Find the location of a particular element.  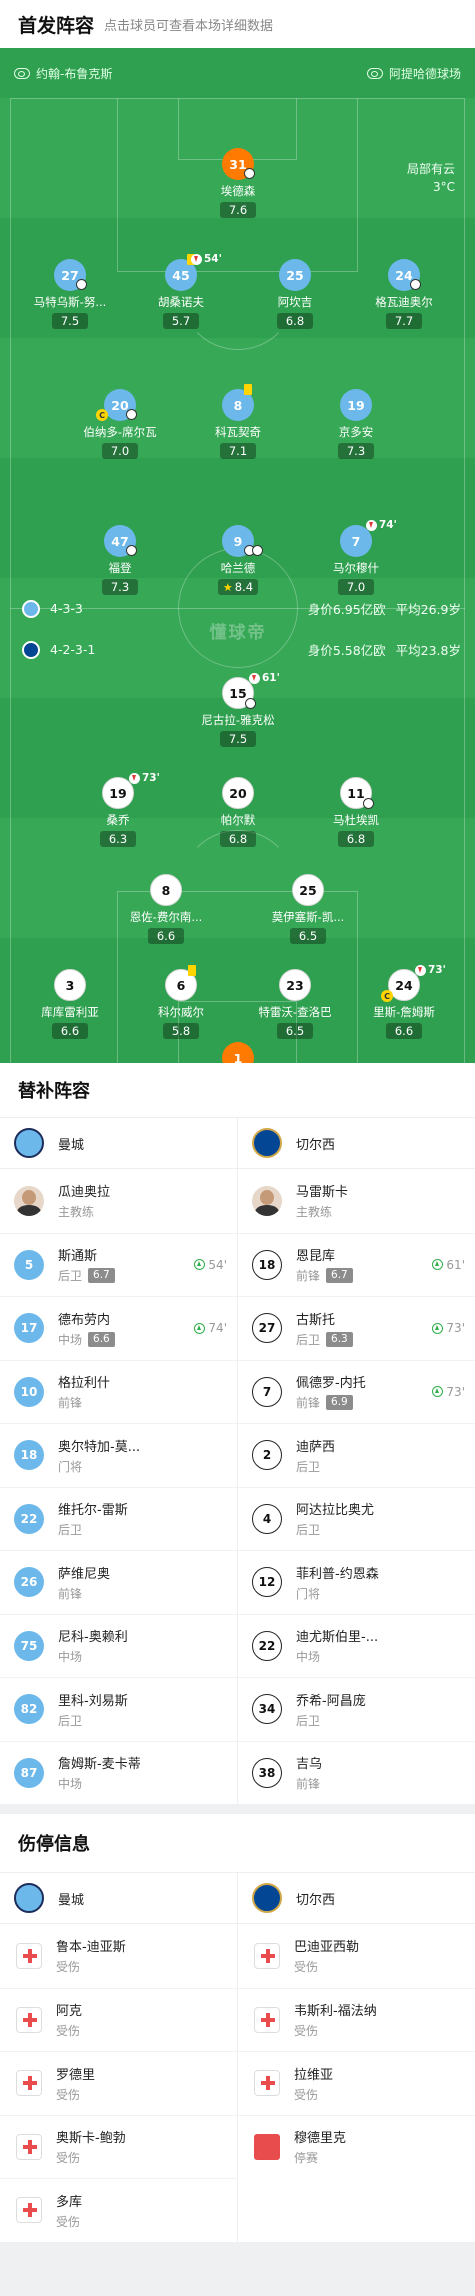

injury-row: 穆德里克 停赛 is located at coordinates (356, 2146).